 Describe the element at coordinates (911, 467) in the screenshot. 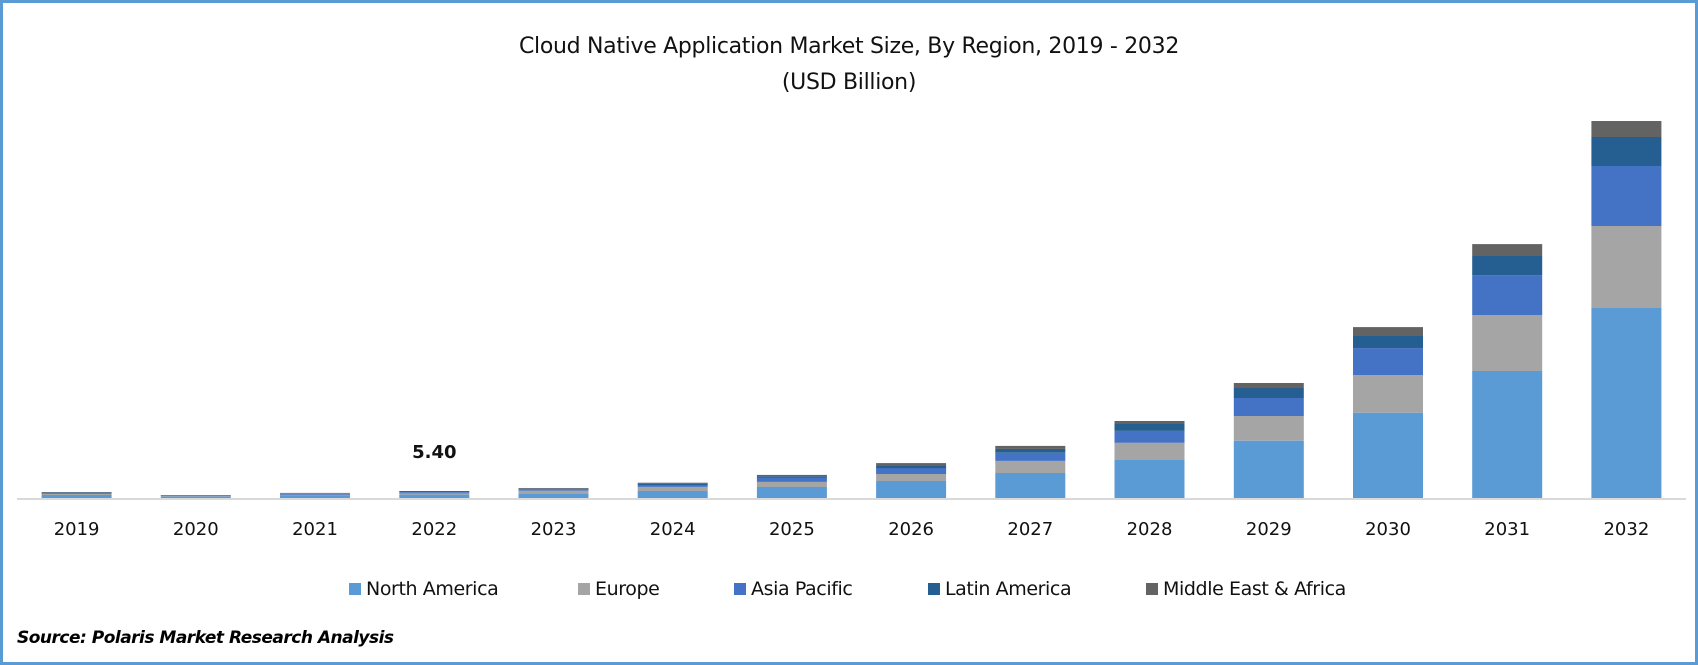

I see `bar-segment-latin-america-2026` at that location.